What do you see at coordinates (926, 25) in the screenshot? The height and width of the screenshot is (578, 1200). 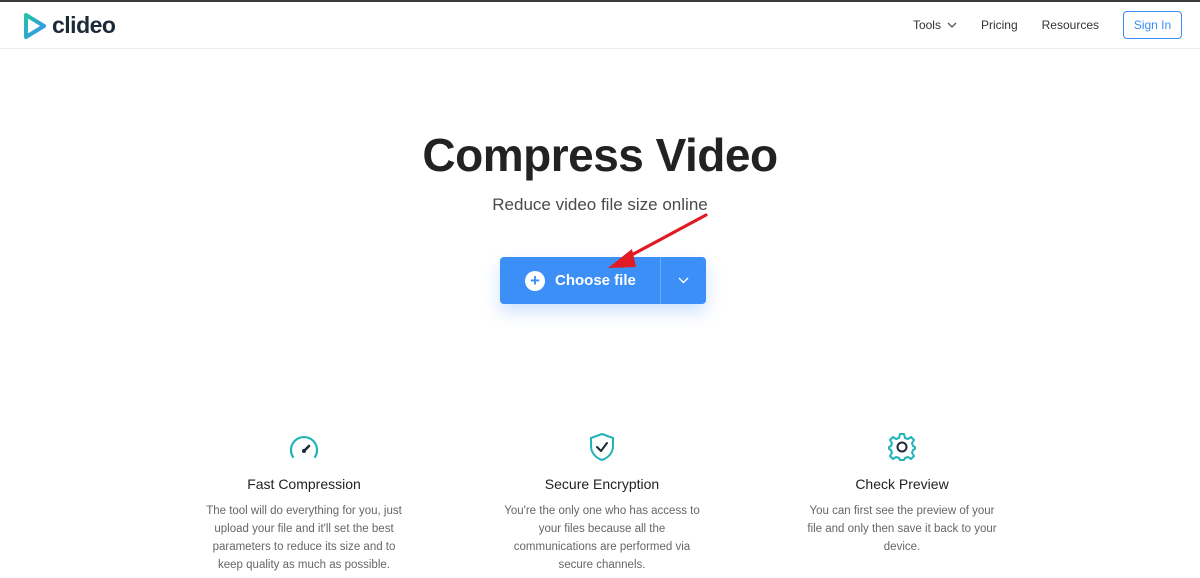 I see `nav-tools-label: Tools` at bounding box center [926, 25].